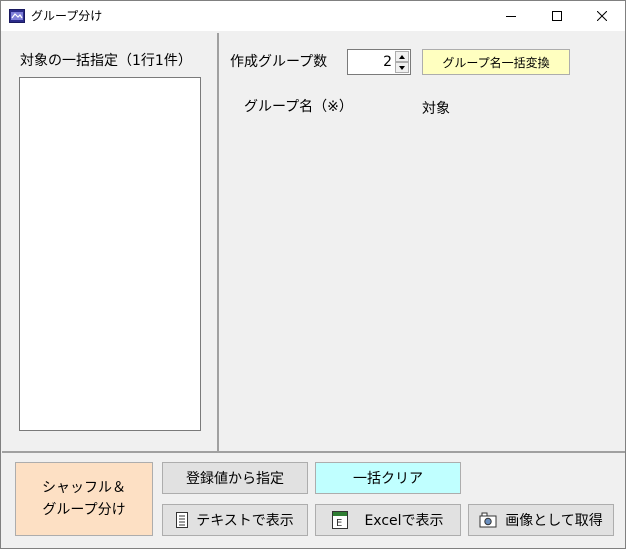 The image size is (626, 549). Describe the element at coordinates (436, 109) in the screenshot. I see `target-header: 対象` at that location.